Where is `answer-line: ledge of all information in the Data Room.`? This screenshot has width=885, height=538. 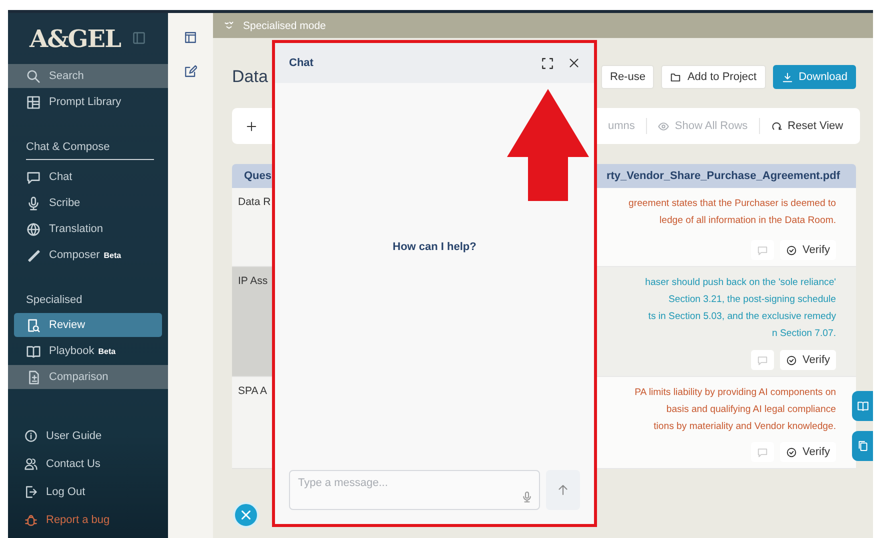
answer-line: ledge of all information in the Data Room. is located at coordinates (747, 221).